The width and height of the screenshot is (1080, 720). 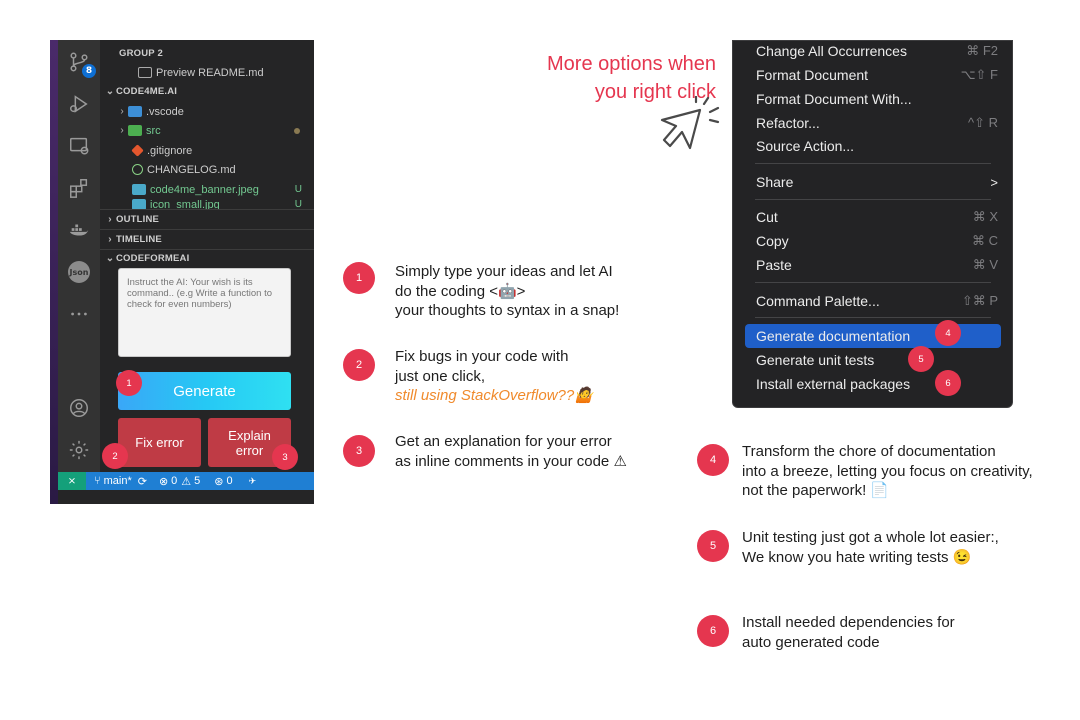 I want to click on source-control-badge: 8, so click(x=89, y=71).